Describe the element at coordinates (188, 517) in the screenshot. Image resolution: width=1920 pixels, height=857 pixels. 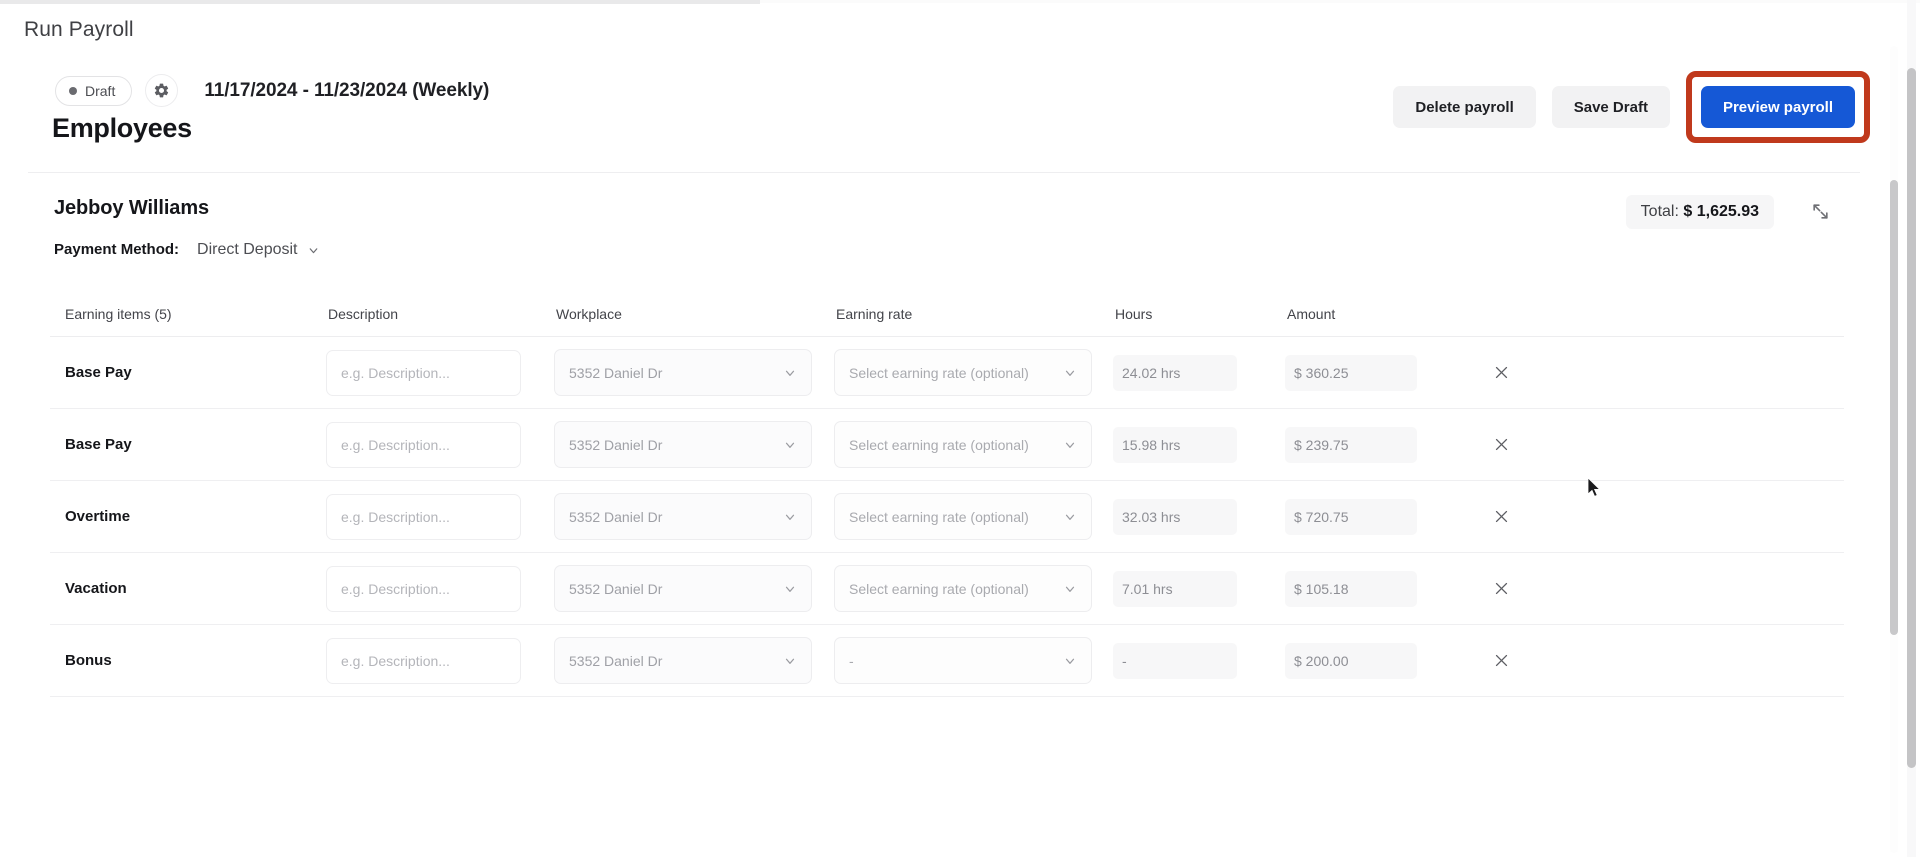
I see `earning-item-cell: Overtime` at that location.